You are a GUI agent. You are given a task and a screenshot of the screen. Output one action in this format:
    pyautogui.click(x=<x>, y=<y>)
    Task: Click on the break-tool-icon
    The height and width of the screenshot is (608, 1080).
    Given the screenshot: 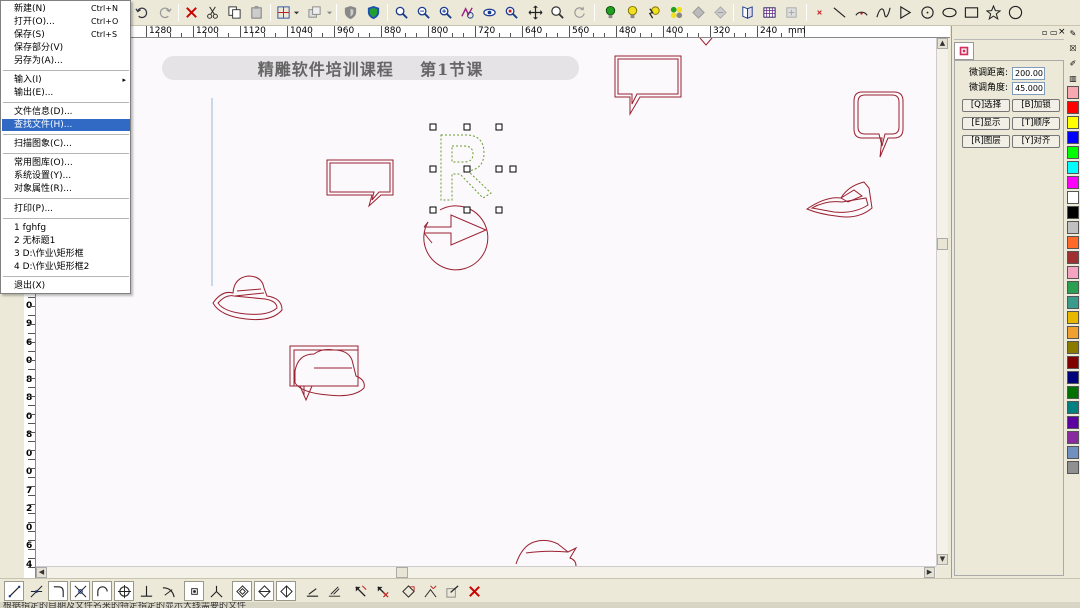 What is the action you would take?
    pyautogui.click(x=216, y=591)
    